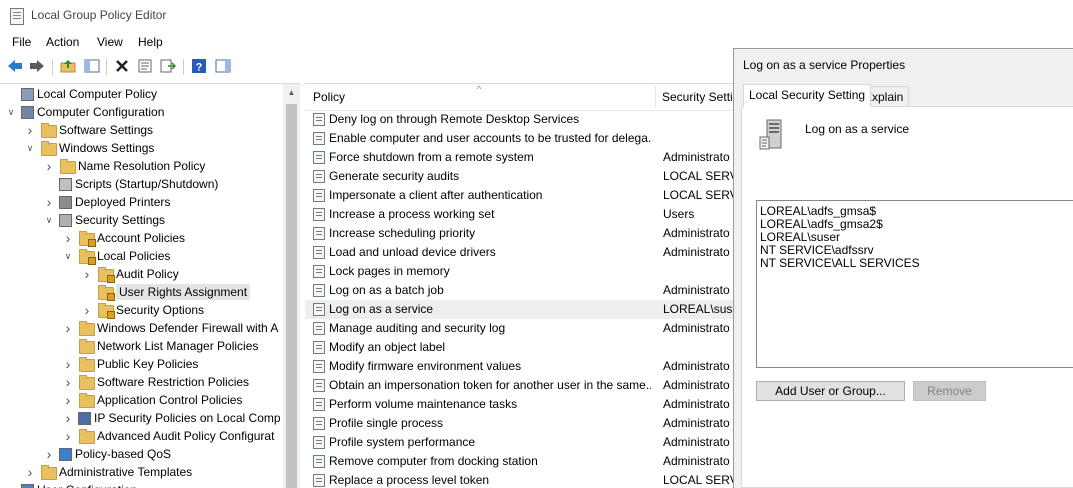 The height and width of the screenshot is (488, 1073). I want to click on member-item: NT SERVICE\adfssrv, so click(817, 250).